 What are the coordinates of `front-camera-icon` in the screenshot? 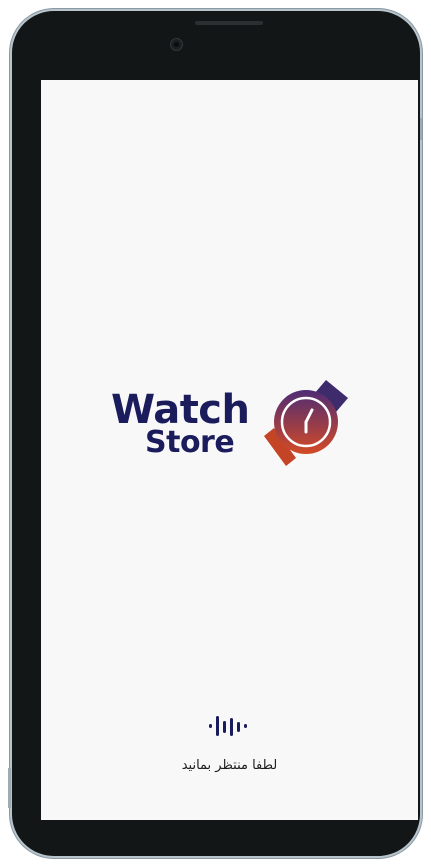 It's located at (176, 44).